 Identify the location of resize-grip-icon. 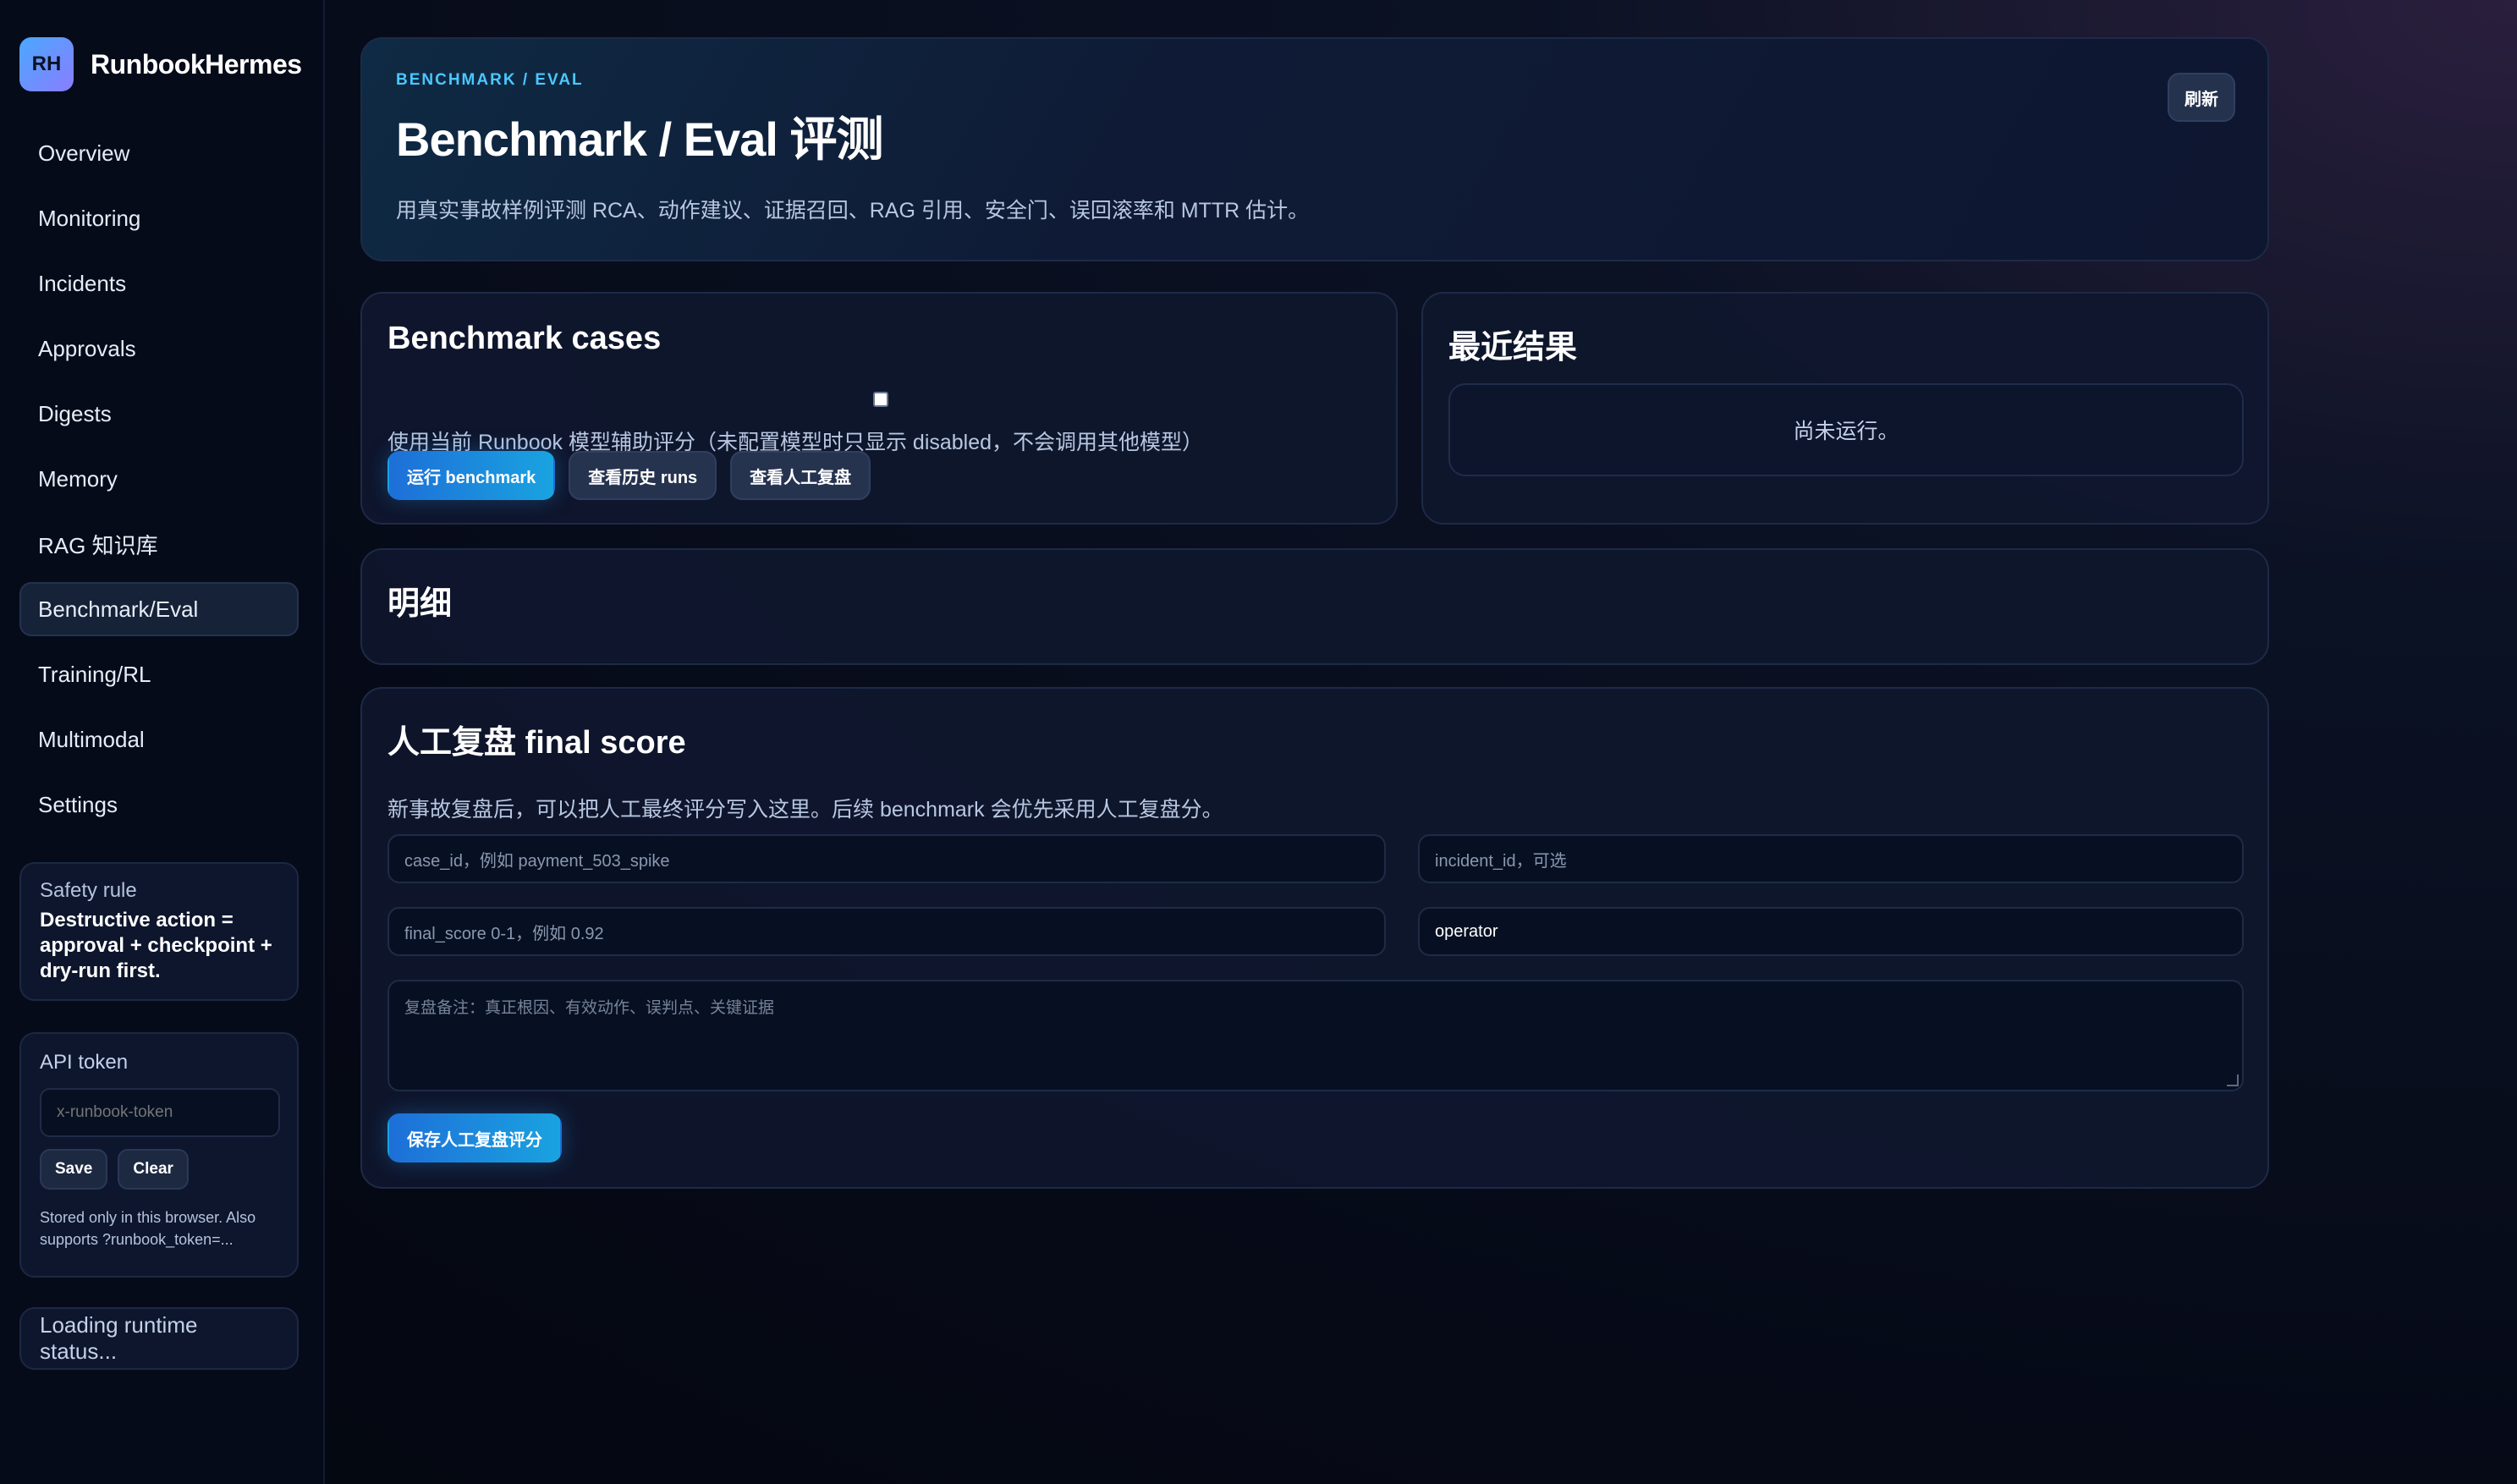
(2233, 1080).